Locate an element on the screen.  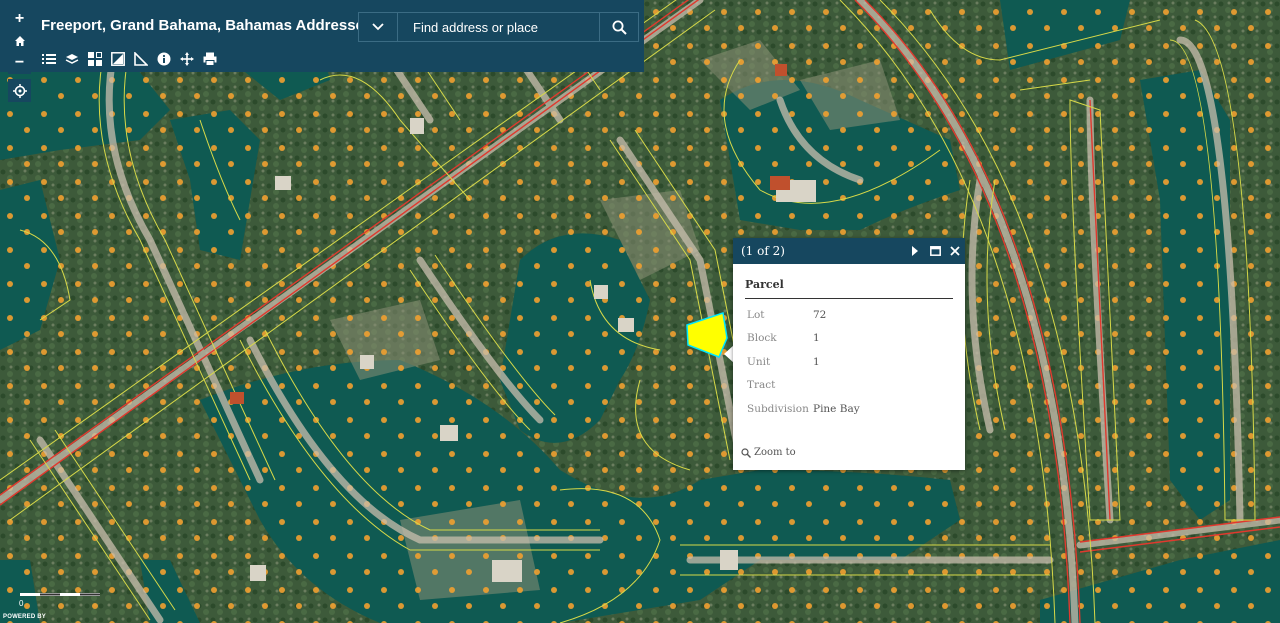
attribute-row: Block 1 is located at coordinates (856, 339).